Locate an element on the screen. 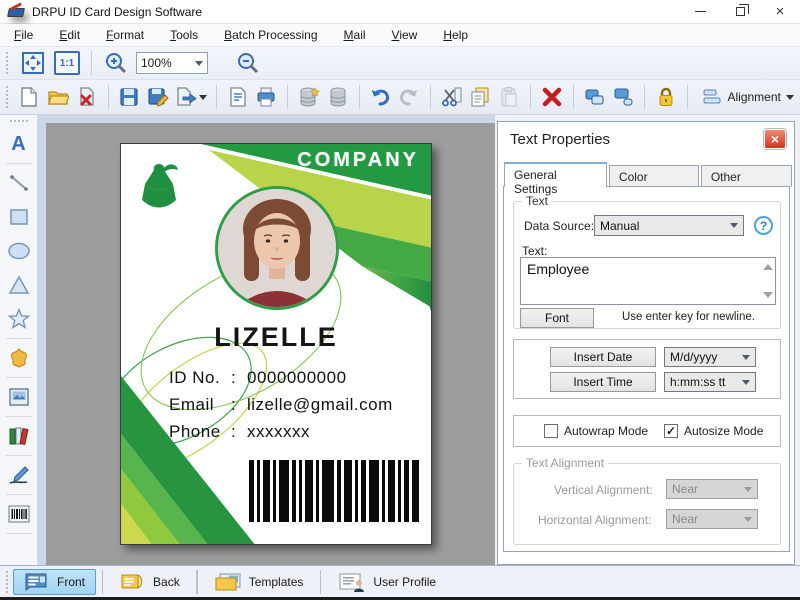 This screenshot has width=800, height=600. zoom-in-button is located at coordinates (116, 63).